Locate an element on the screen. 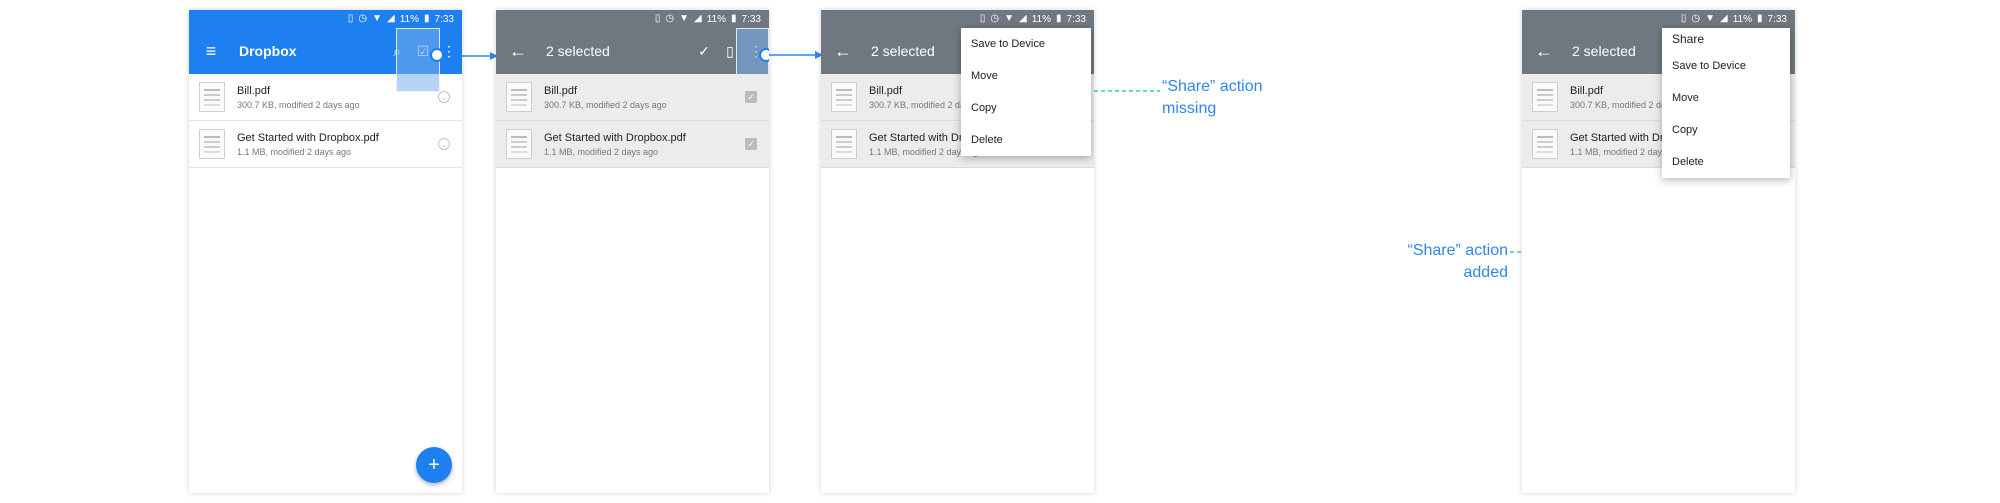 The height and width of the screenshot is (503, 2000). annotation-share-added: “Share” action added is located at coordinates (1449, 262).